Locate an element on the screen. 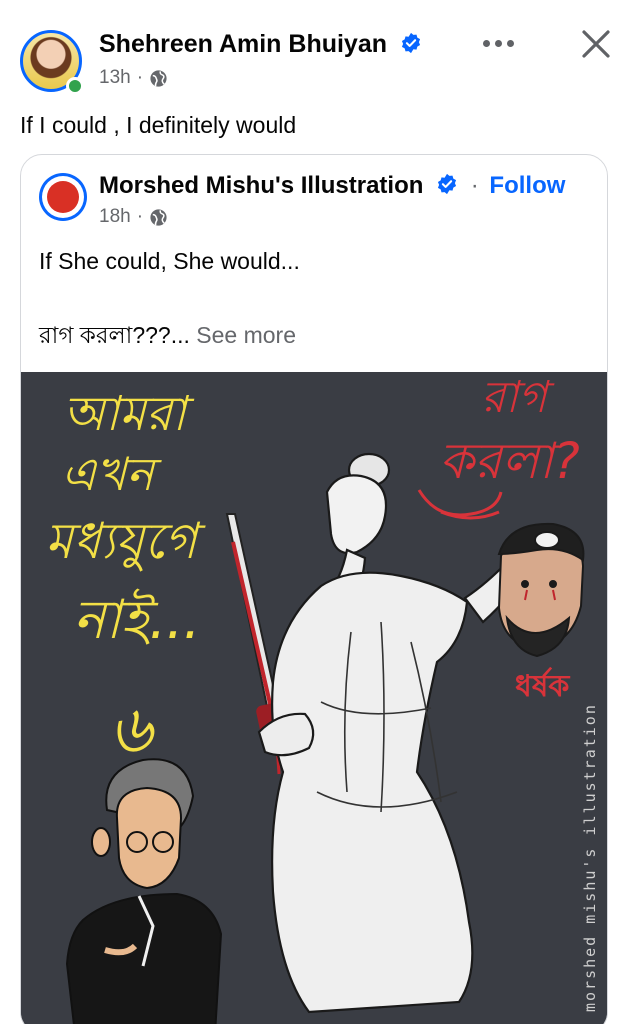 The height and width of the screenshot is (1024, 628). page-name-row: Morshed Mishu's Illustration · Follow is located at coordinates (332, 185).